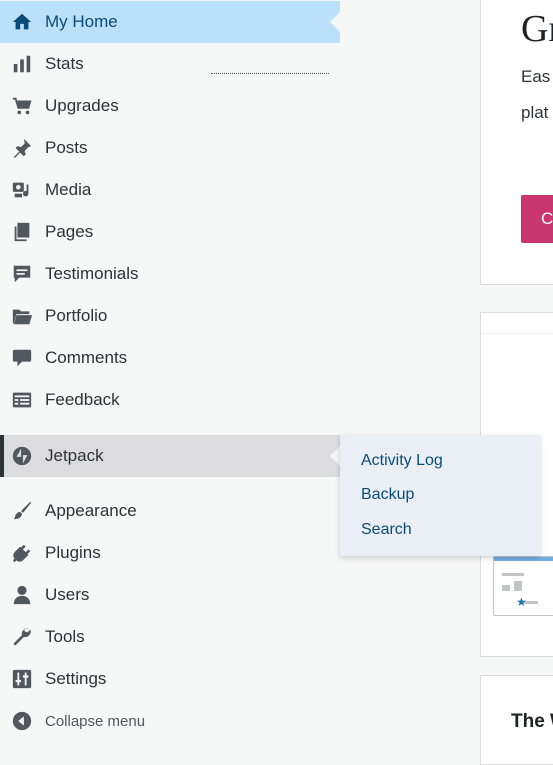  I want to click on illustration-line, so click(513, 574).